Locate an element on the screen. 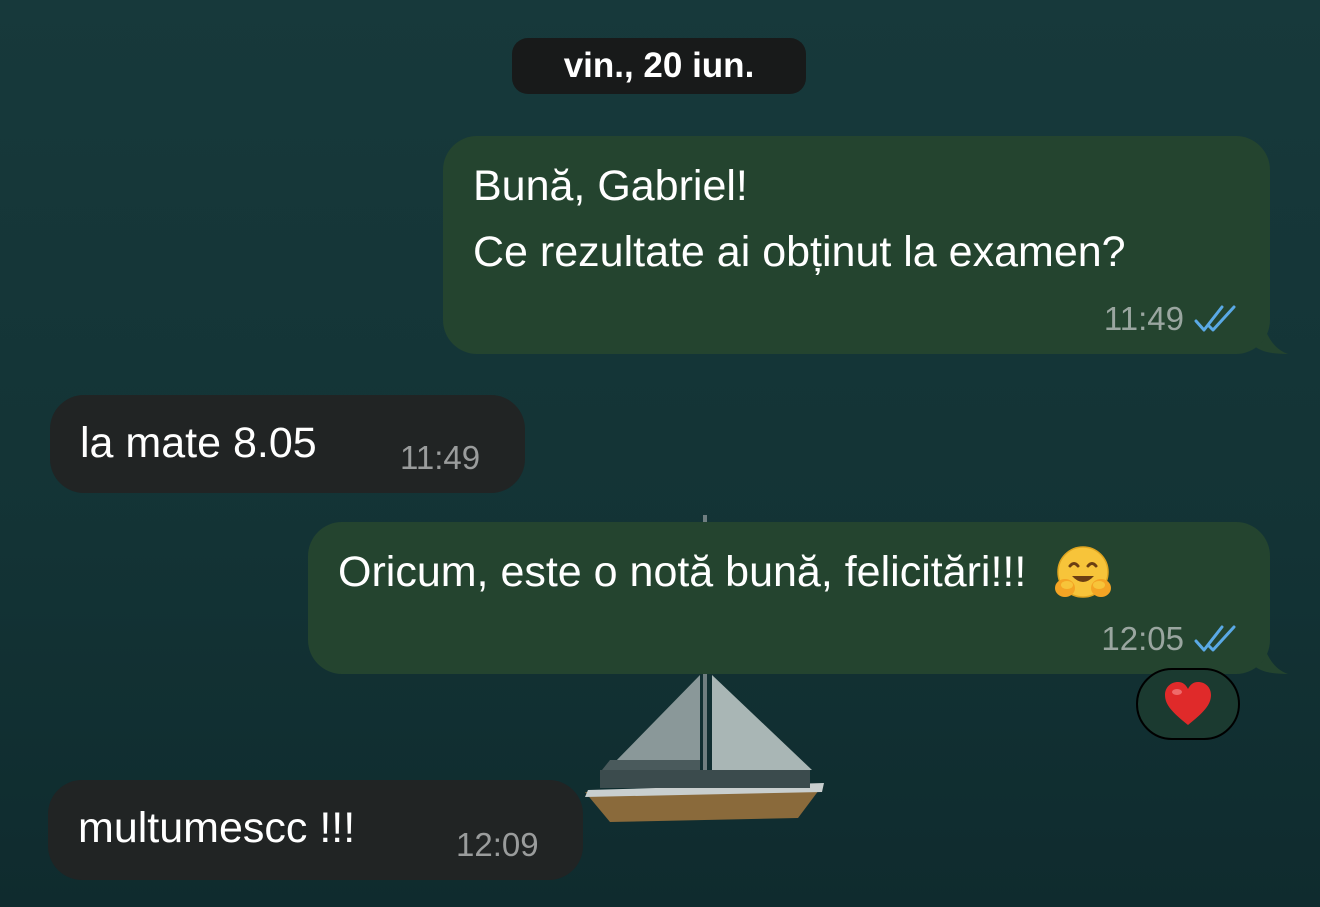  message-meta: 12:05 is located at coordinates (1170, 639).